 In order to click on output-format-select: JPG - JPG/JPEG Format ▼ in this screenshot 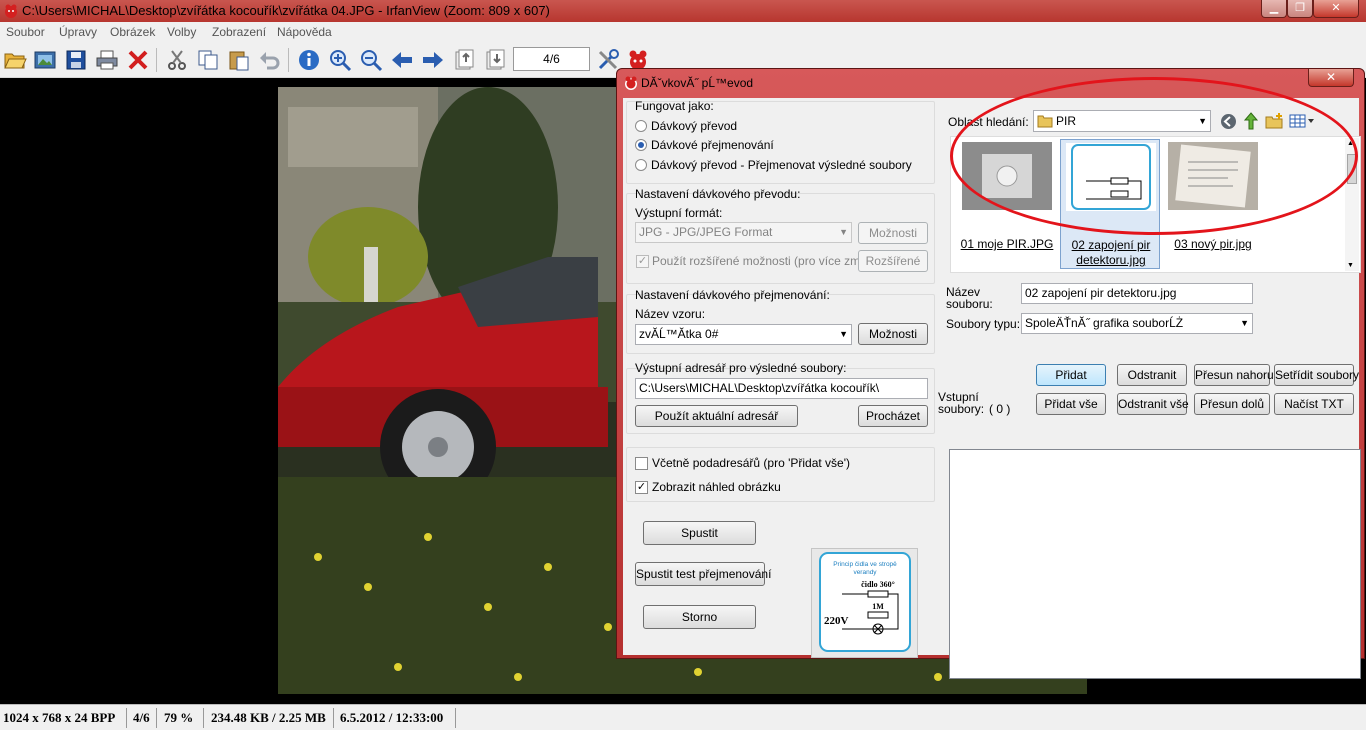, I will do `click(743, 232)`.